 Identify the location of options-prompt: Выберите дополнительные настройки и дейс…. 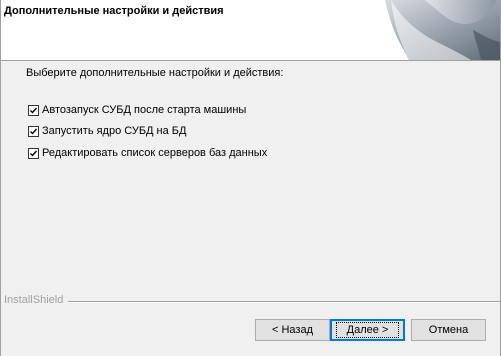
(155, 73).